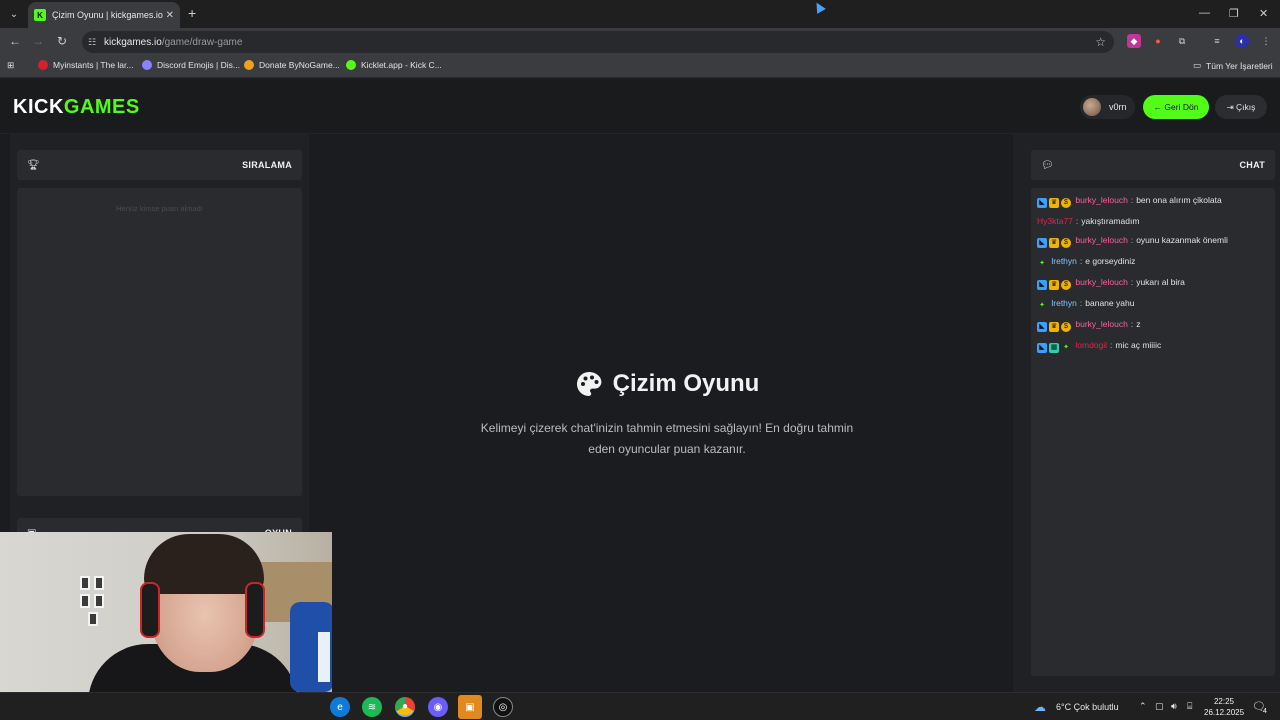 This screenshot has width=1280, height=720. Describe the element at coordinates (340, 707) in the screenshot. I see `edge-icon: e` at that location.